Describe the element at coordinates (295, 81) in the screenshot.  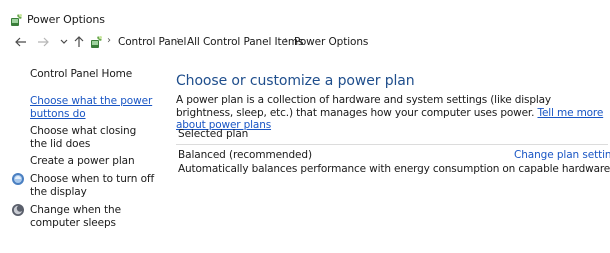
I see `page-title: Choose or customize a power plan` at that location.